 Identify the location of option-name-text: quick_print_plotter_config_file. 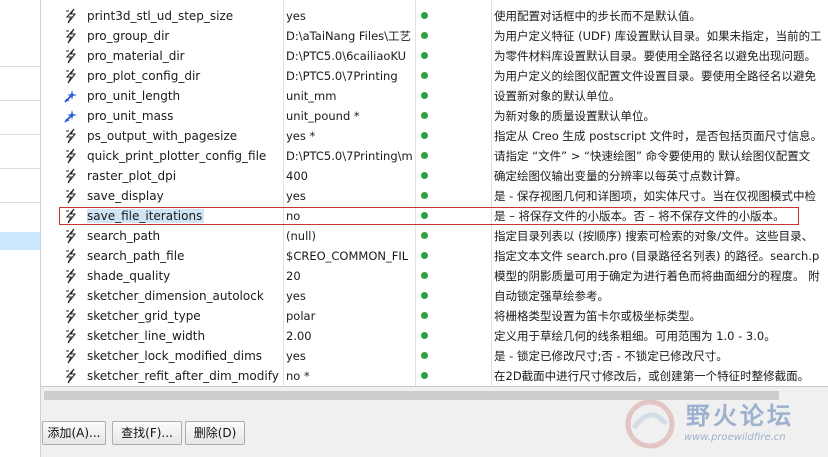
(177, 156).